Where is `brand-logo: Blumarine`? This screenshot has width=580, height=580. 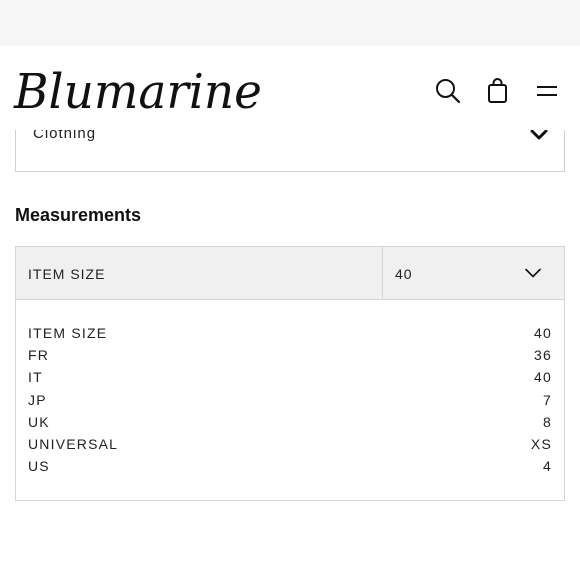 brand-logo: Blumarine is located at coordinates (139, 90).